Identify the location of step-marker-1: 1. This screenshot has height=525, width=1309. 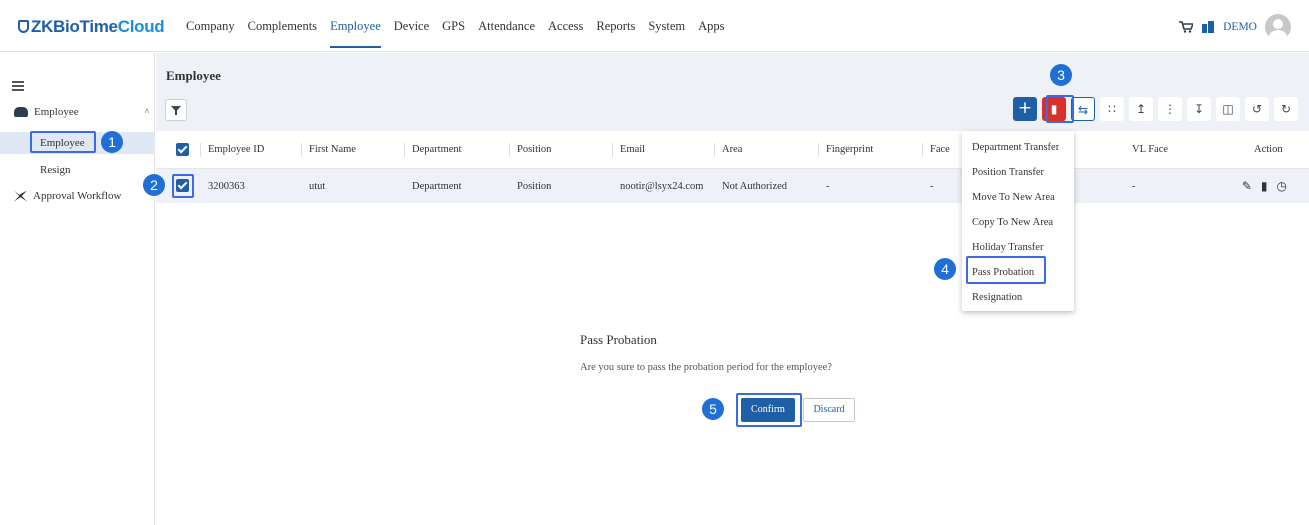
(112, 142).